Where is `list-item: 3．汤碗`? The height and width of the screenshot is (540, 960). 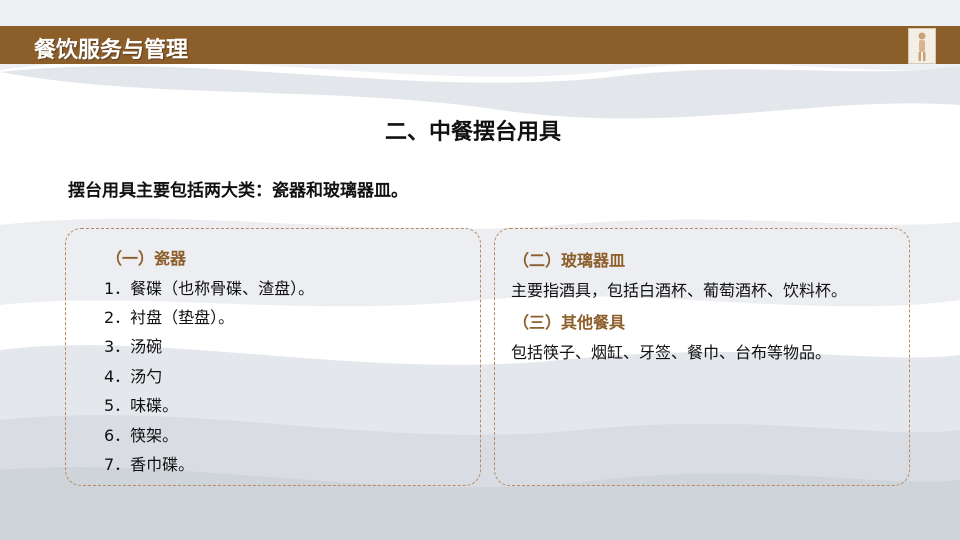
list-item: 3．汤碗 is located at coordinates (133, 346).